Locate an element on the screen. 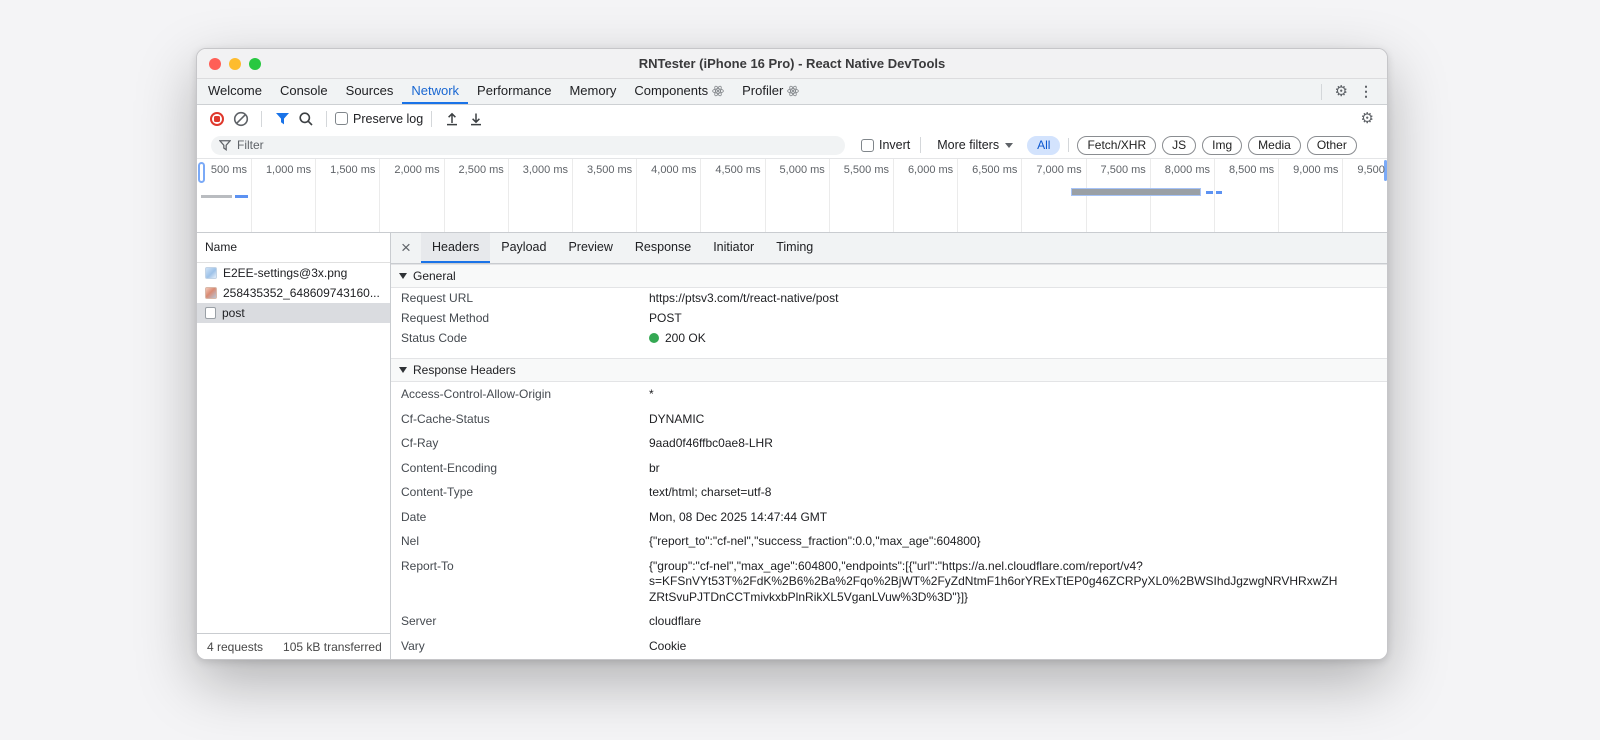  request-name: post is located at coordinates (233, 313).